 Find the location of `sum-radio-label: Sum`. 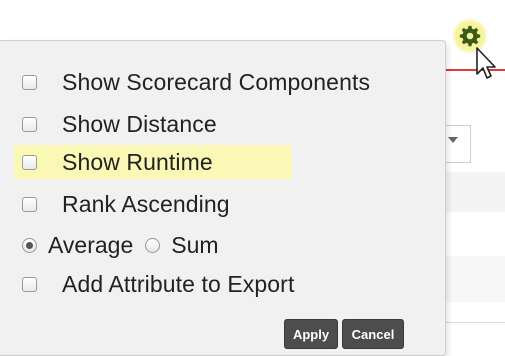

sum-radio-label: Sum is located at coordinates (194, 245).